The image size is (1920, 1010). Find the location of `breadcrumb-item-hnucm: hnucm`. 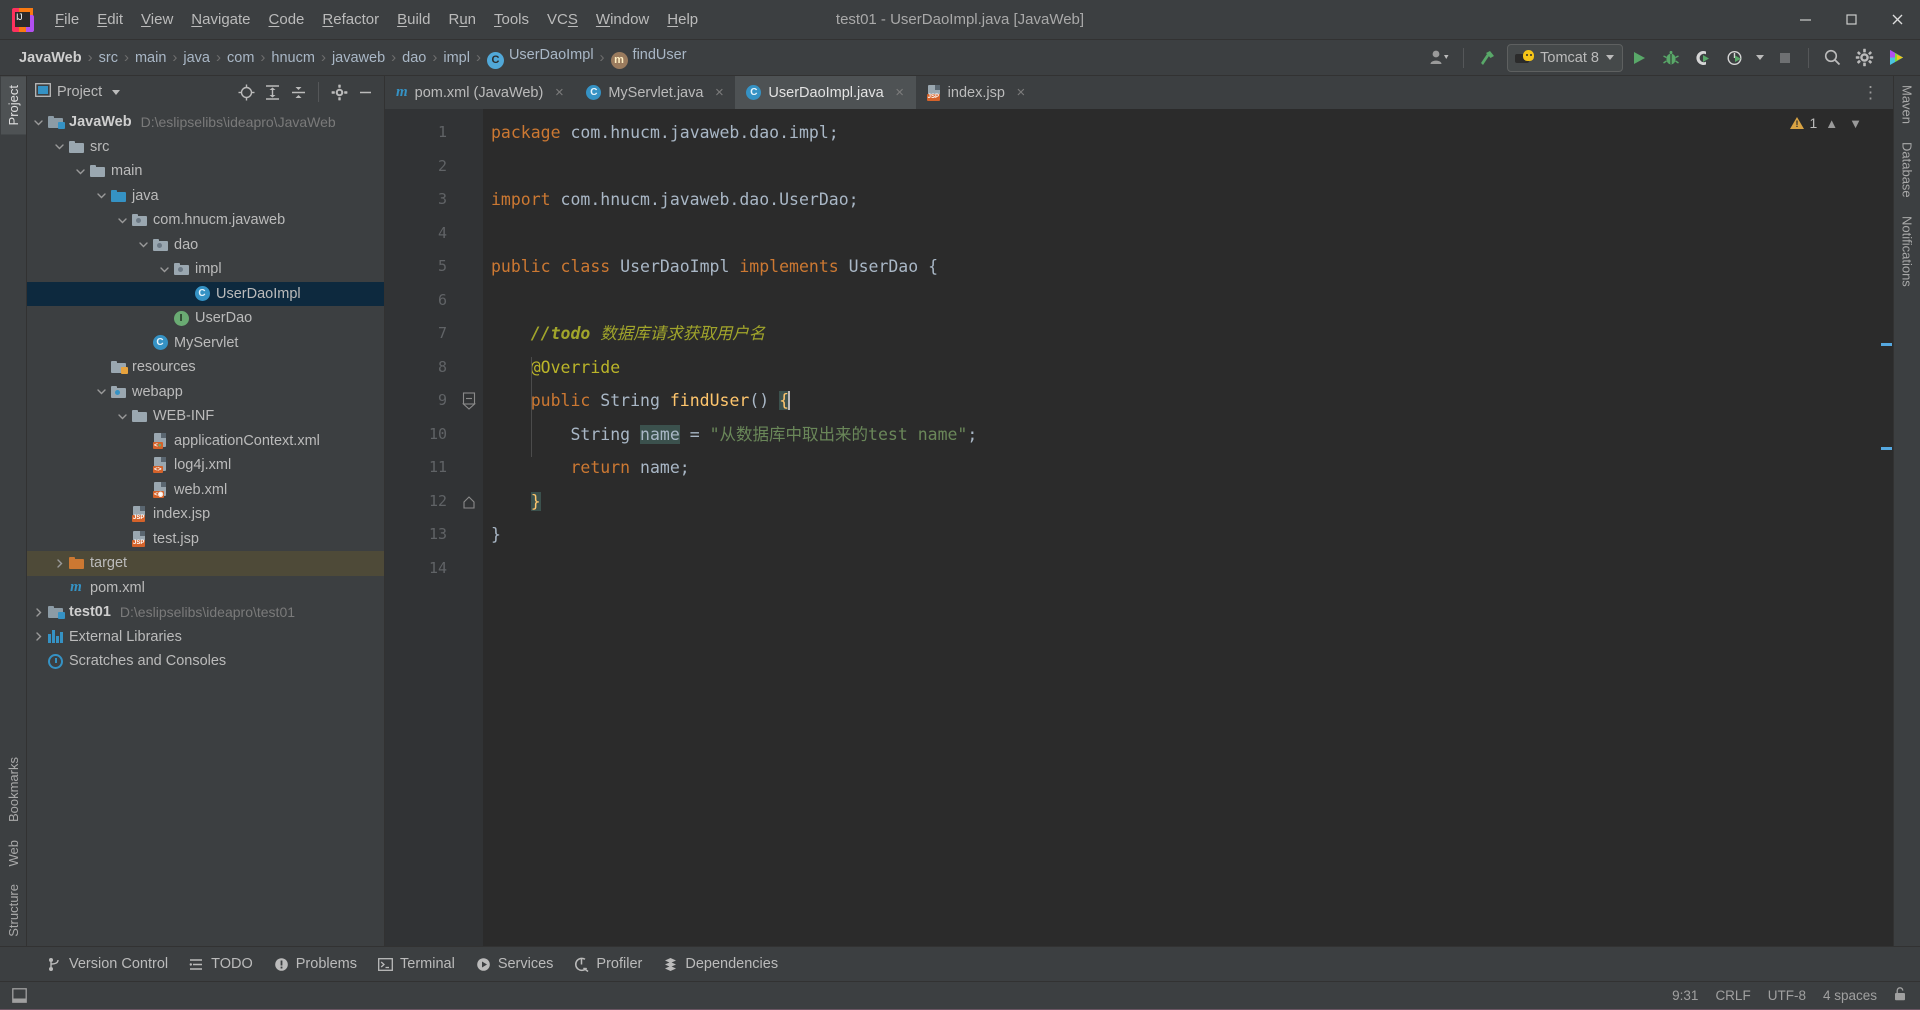

breadcrumb-item-hnucm: hnucm is located at coordinates (293, 58).